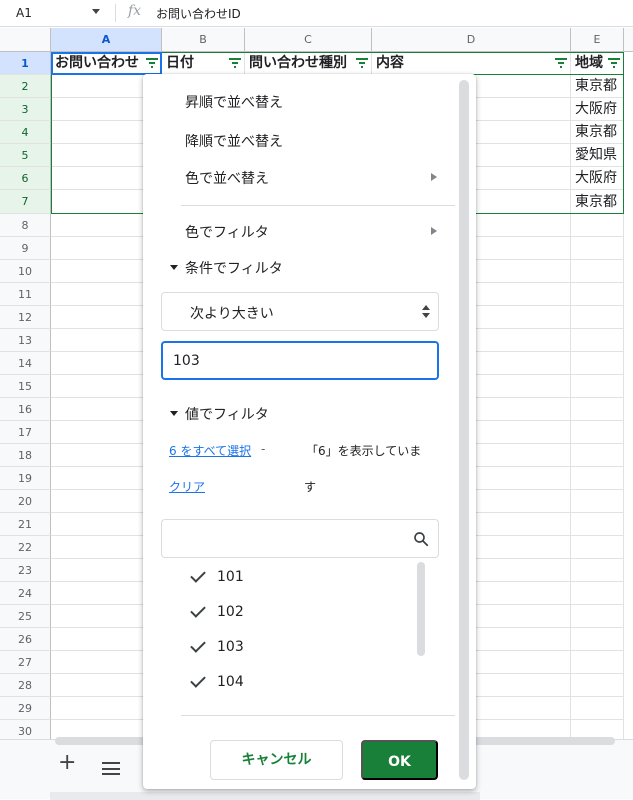 The image size is (633, 800). What do you see at coordinates (464, 430) in the screenshot?
I see `panel-scrollbar` at bounding box center [464, 430].